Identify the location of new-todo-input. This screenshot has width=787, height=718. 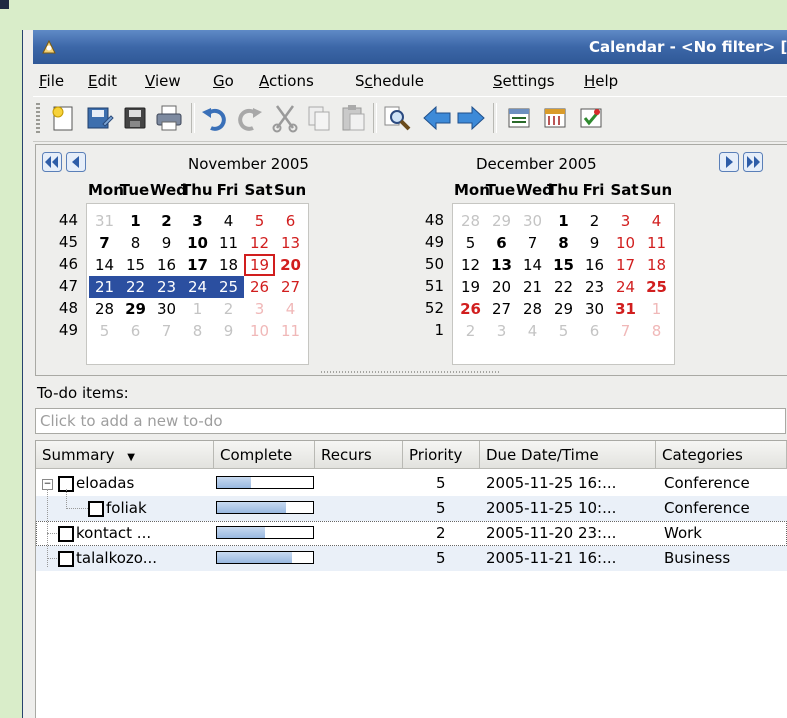
(410, 421).